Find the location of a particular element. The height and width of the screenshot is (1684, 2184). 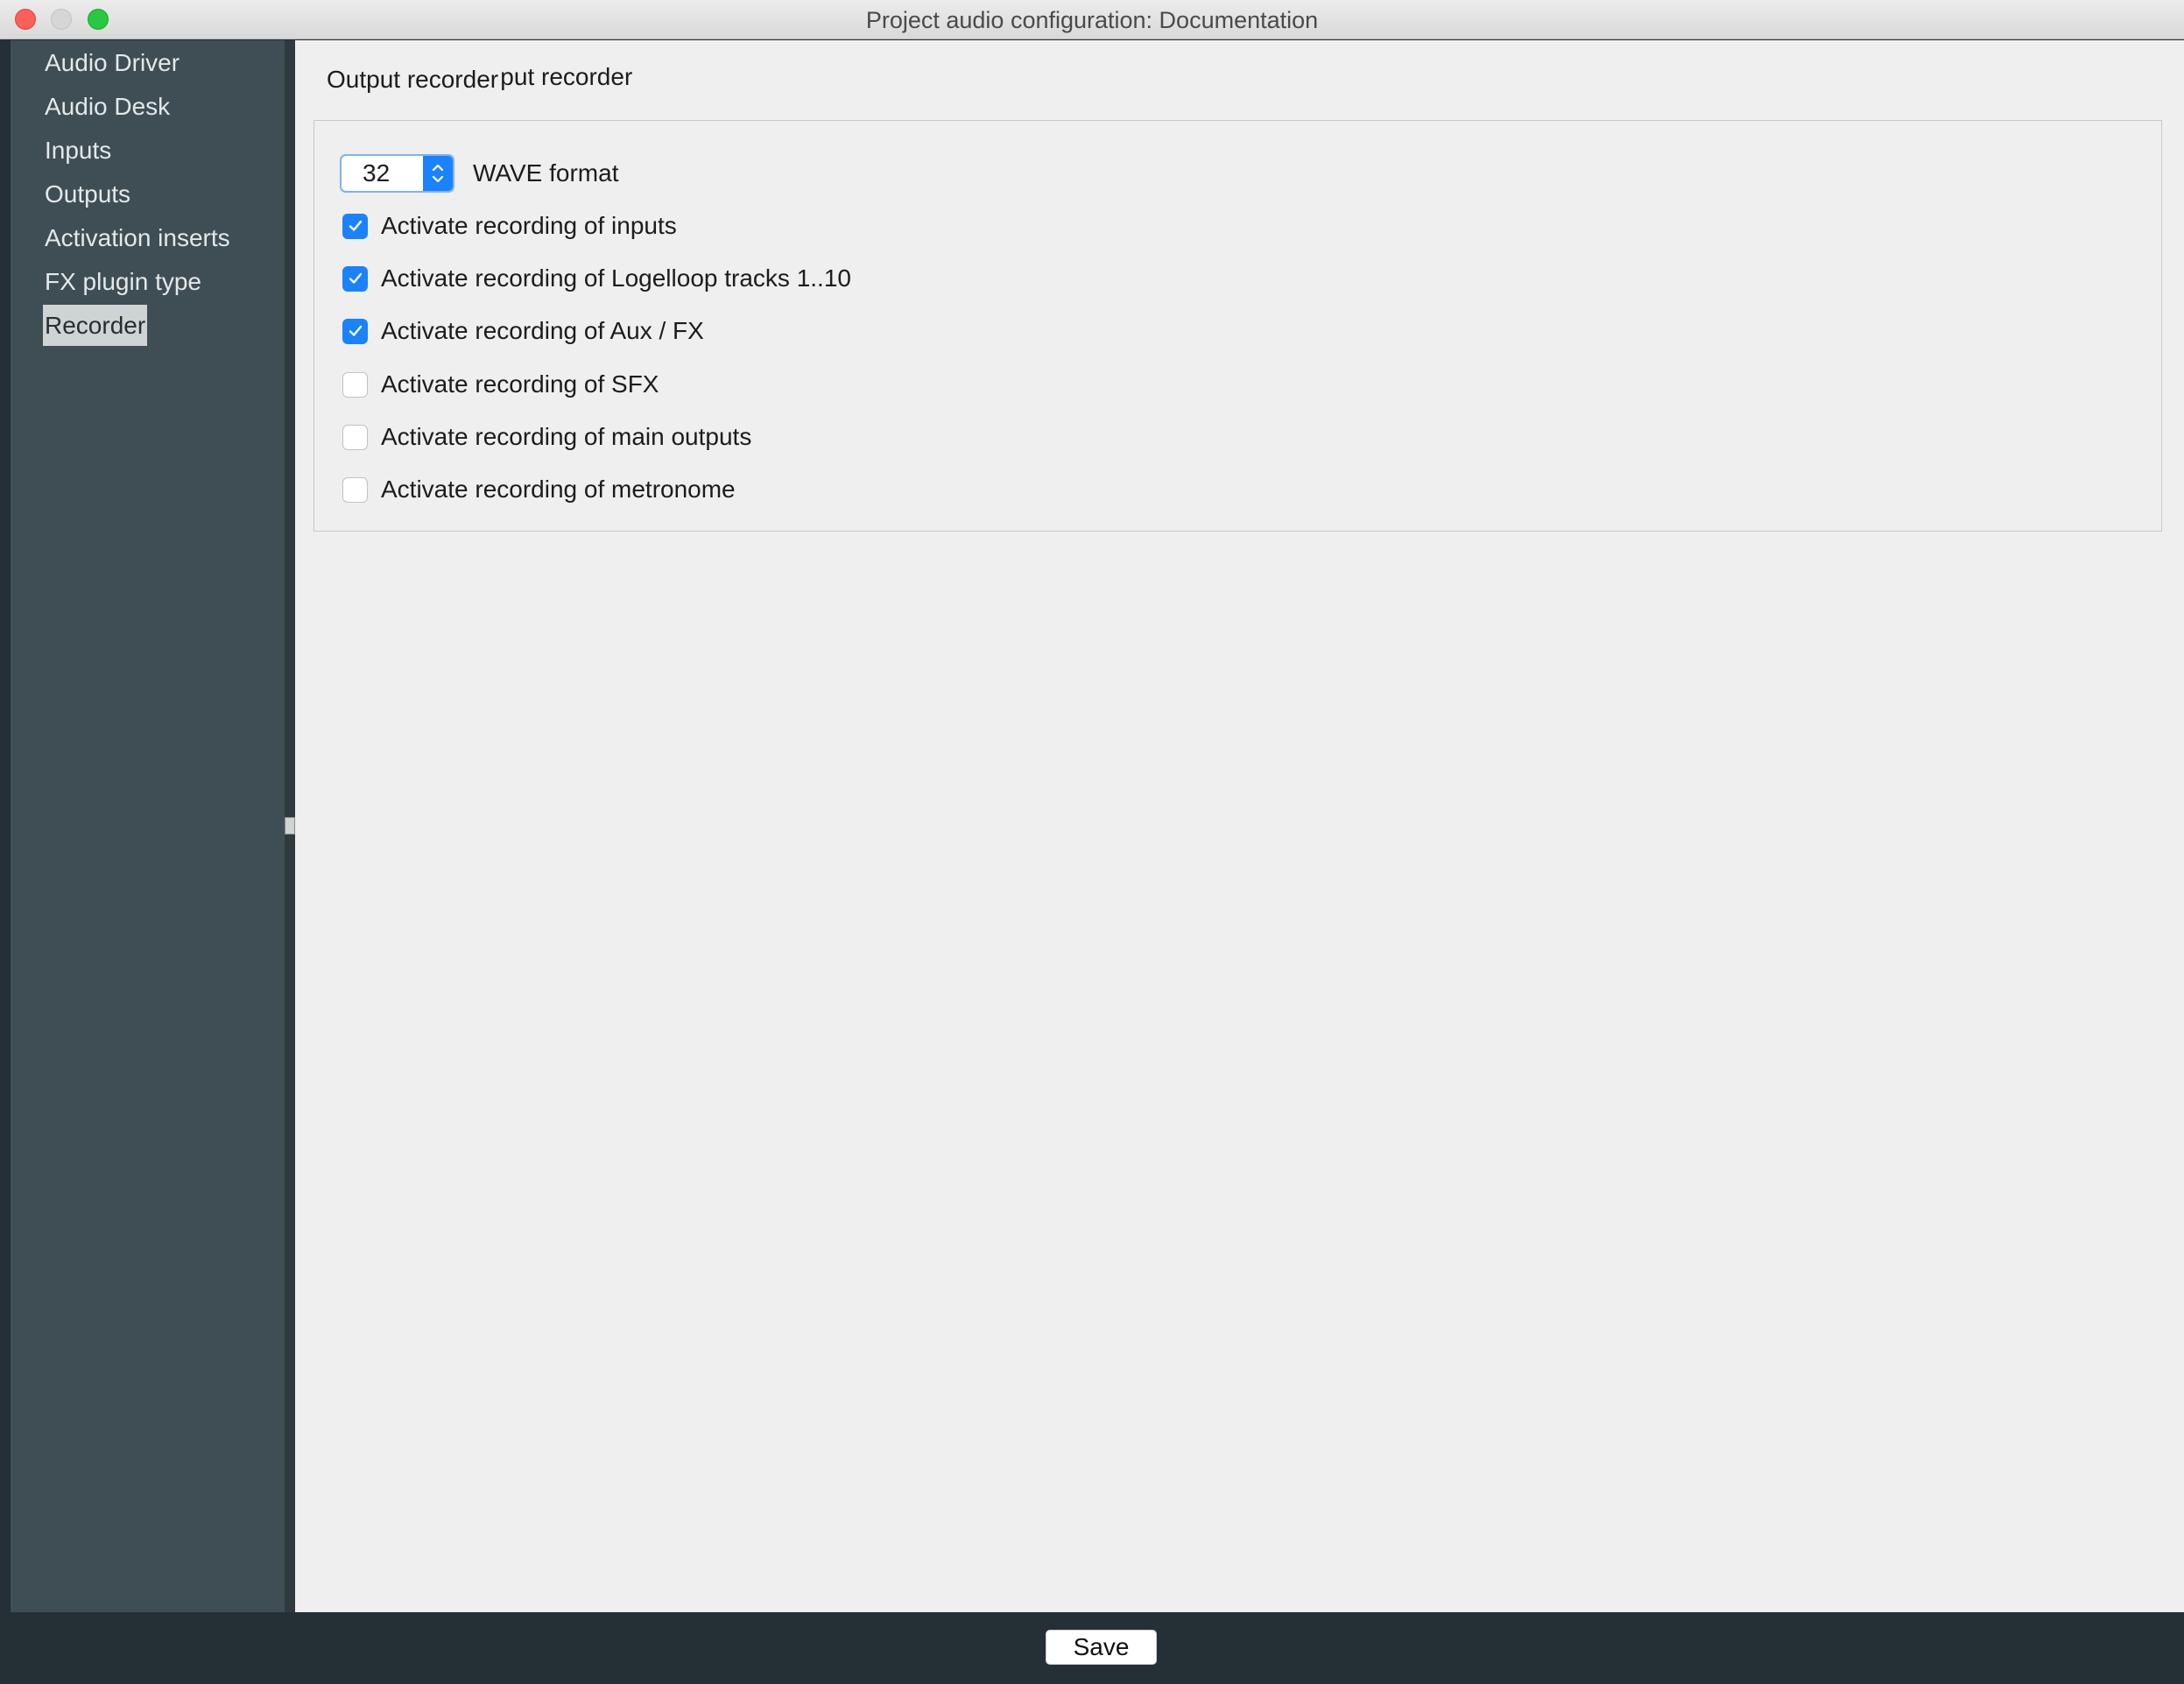

sidebar-item-outputs: Outputs is located at coordinates (87, 194).